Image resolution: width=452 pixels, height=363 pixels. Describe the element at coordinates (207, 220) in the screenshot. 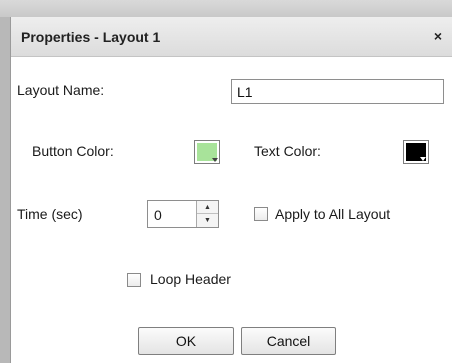

I see `spin-down-icon: ▼` at that location.